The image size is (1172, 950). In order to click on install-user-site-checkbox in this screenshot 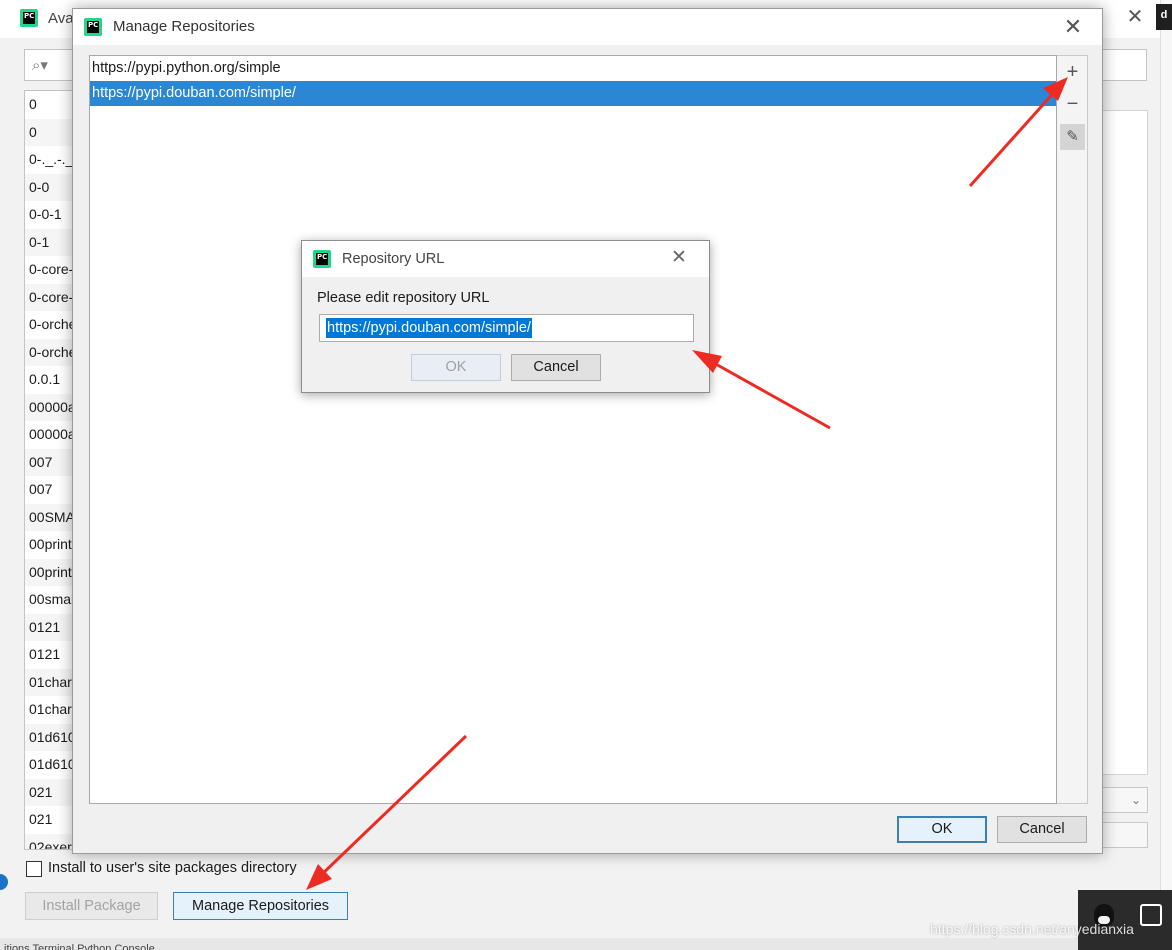, I will do `click(34, 869)`.